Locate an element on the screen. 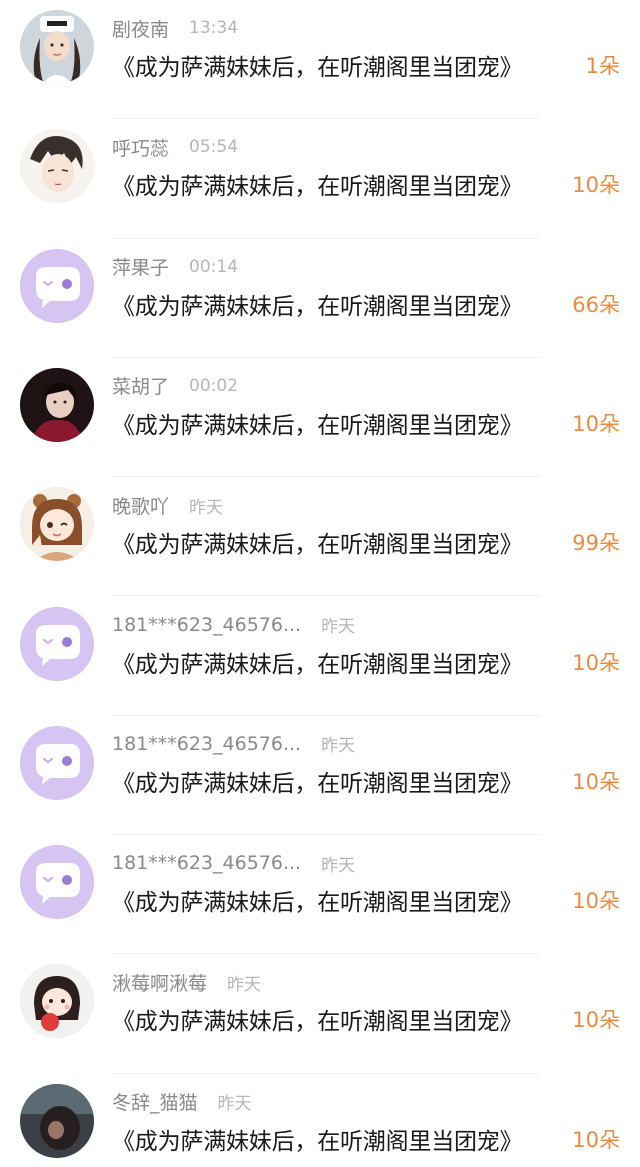 The image size is (640, 1167). item-meta: 剧夜南 13:34 is located at coordinates (175, 28).